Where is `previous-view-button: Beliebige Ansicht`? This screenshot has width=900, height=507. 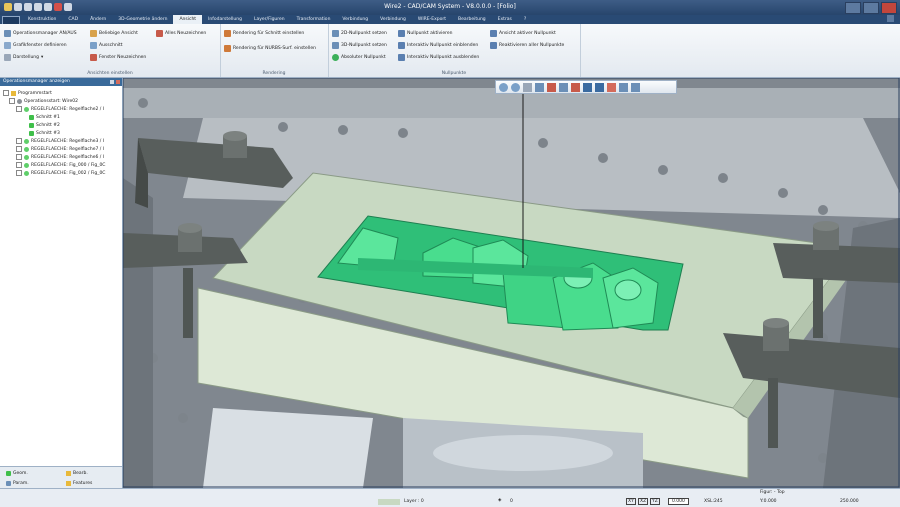 previous-view-button: Beliebige Ansicht is located at coordinates (114, 33).